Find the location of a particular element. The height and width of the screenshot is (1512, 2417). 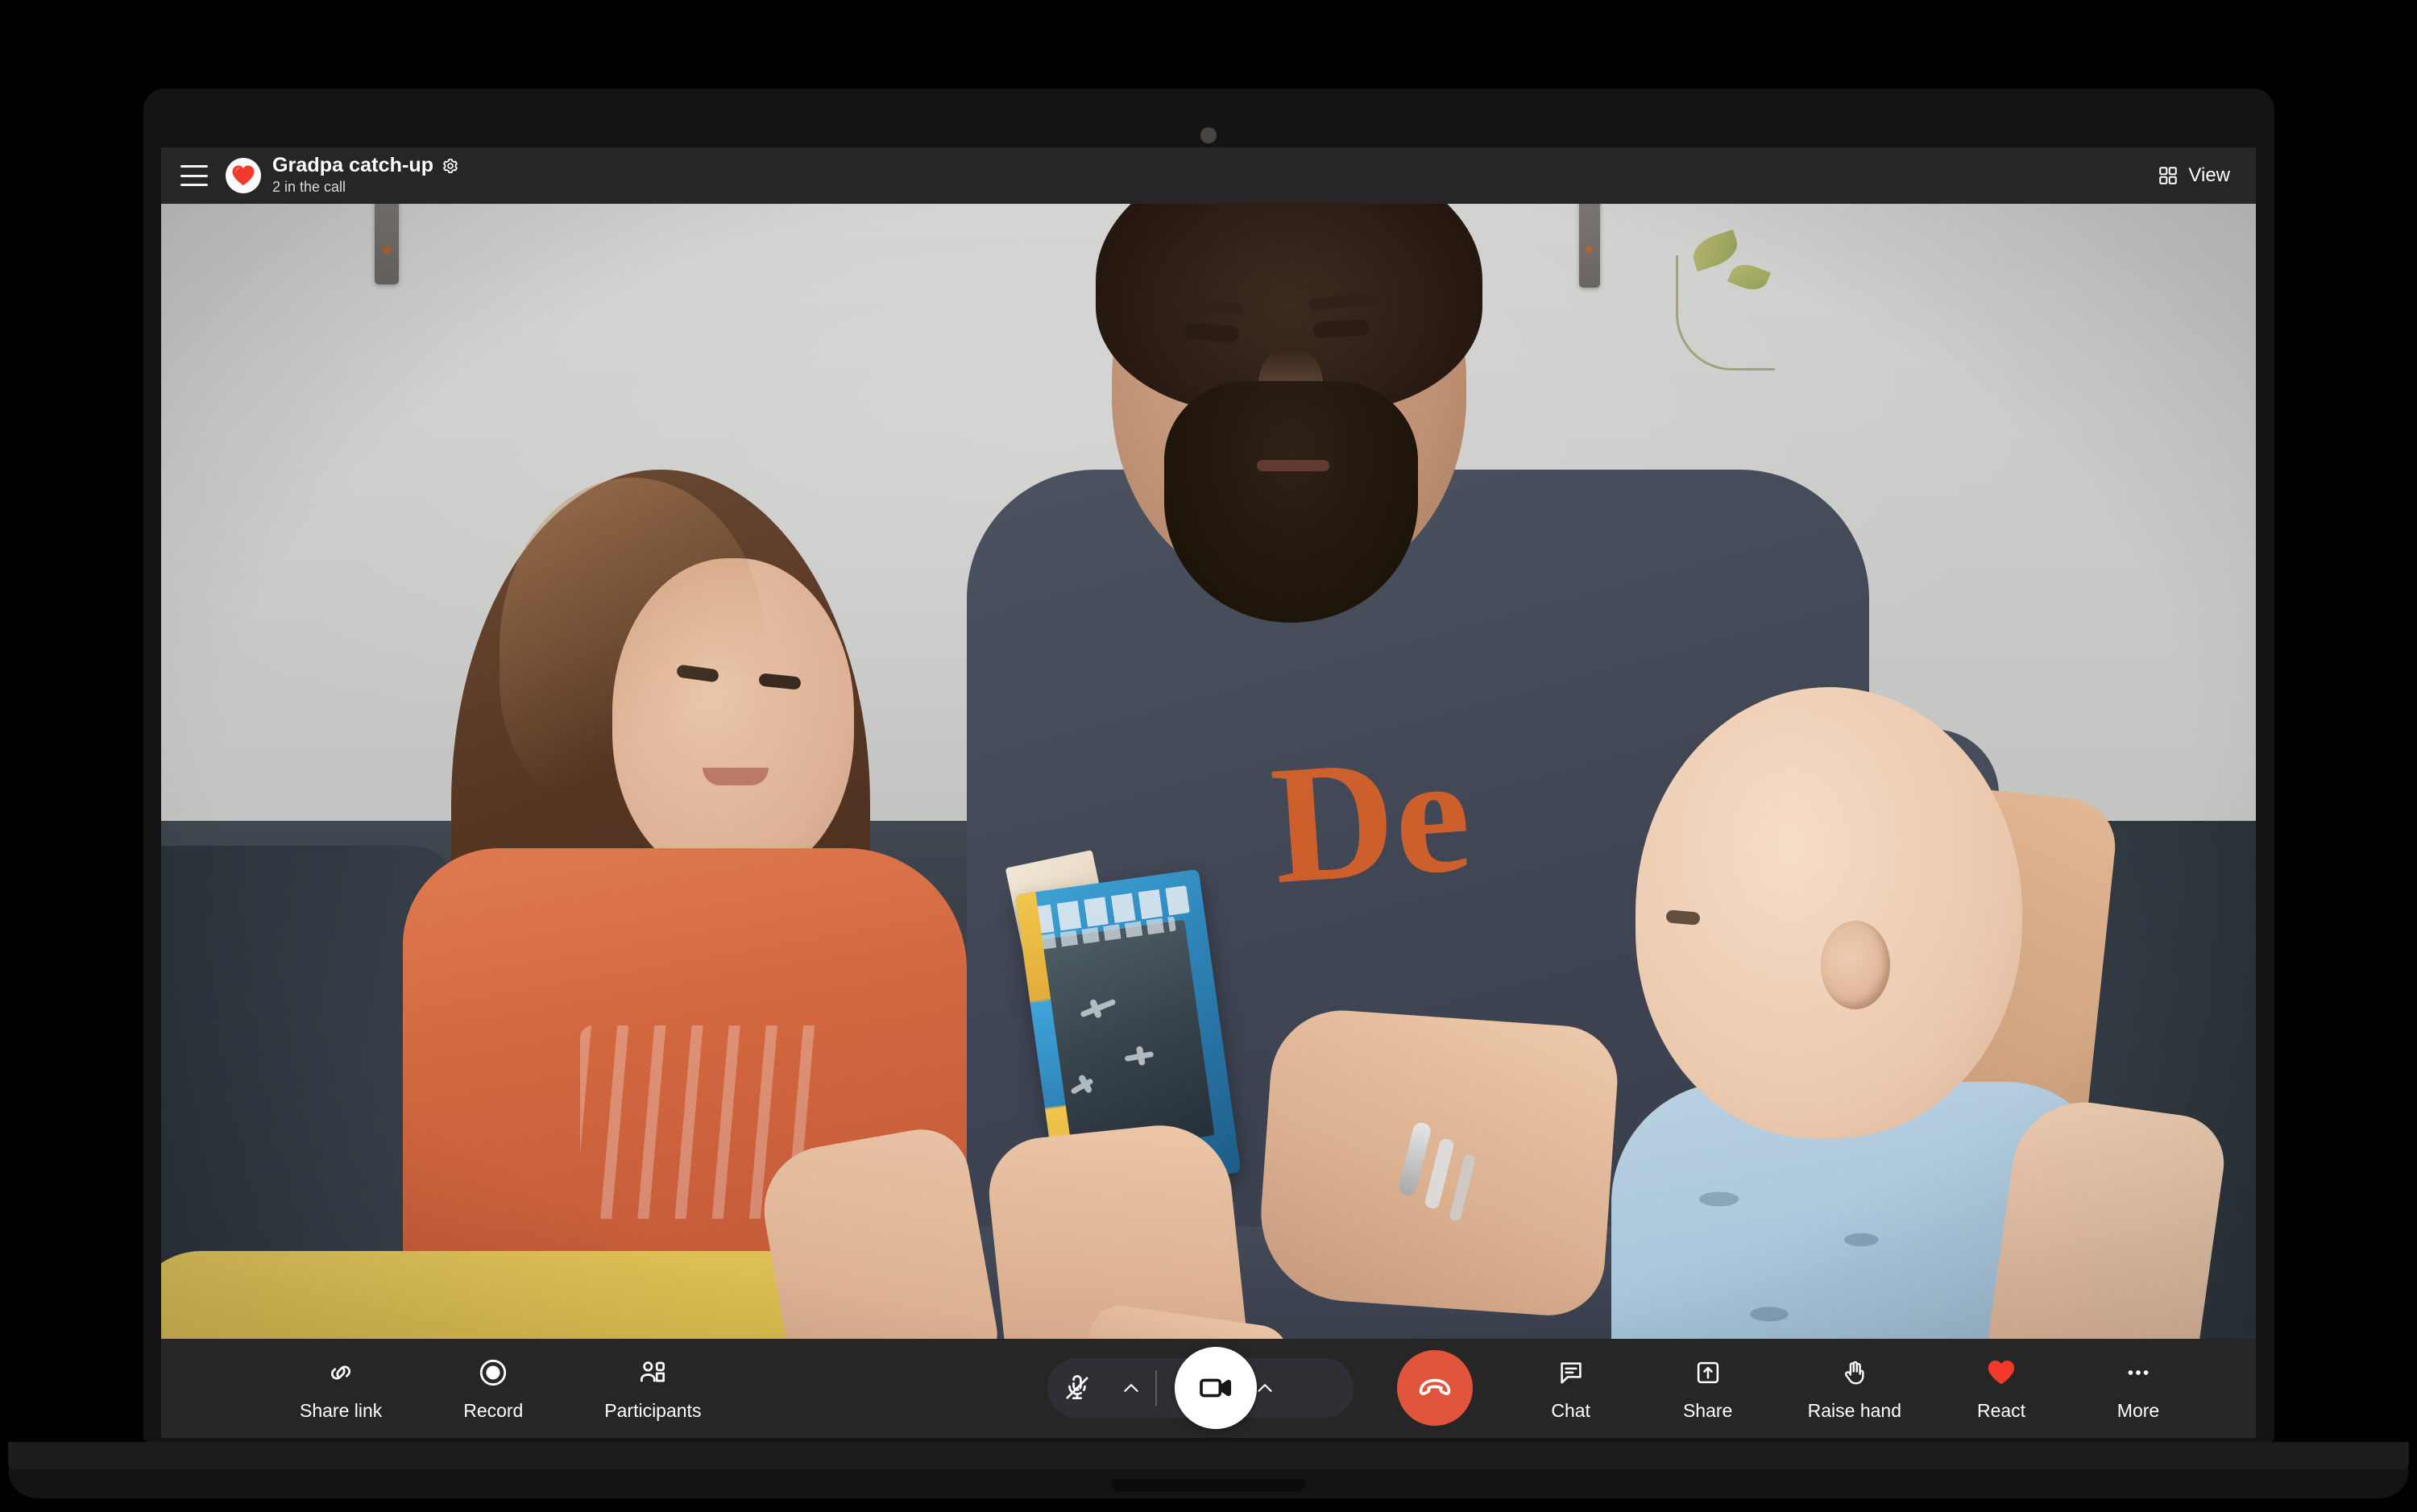

raise-hand-button: Raise hand is located at coordinates (1854, 1389).